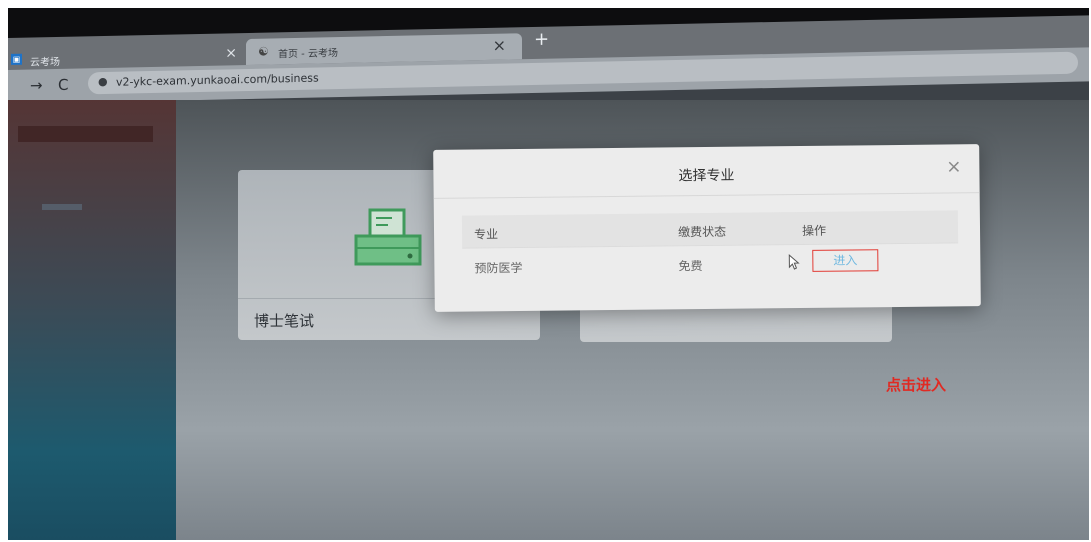 This screenshot has width=1091, height=542. What do you see at coordinates (953, 166) in the screenshot?
I see `close-icon: ×` at bounding box center [953, 166].